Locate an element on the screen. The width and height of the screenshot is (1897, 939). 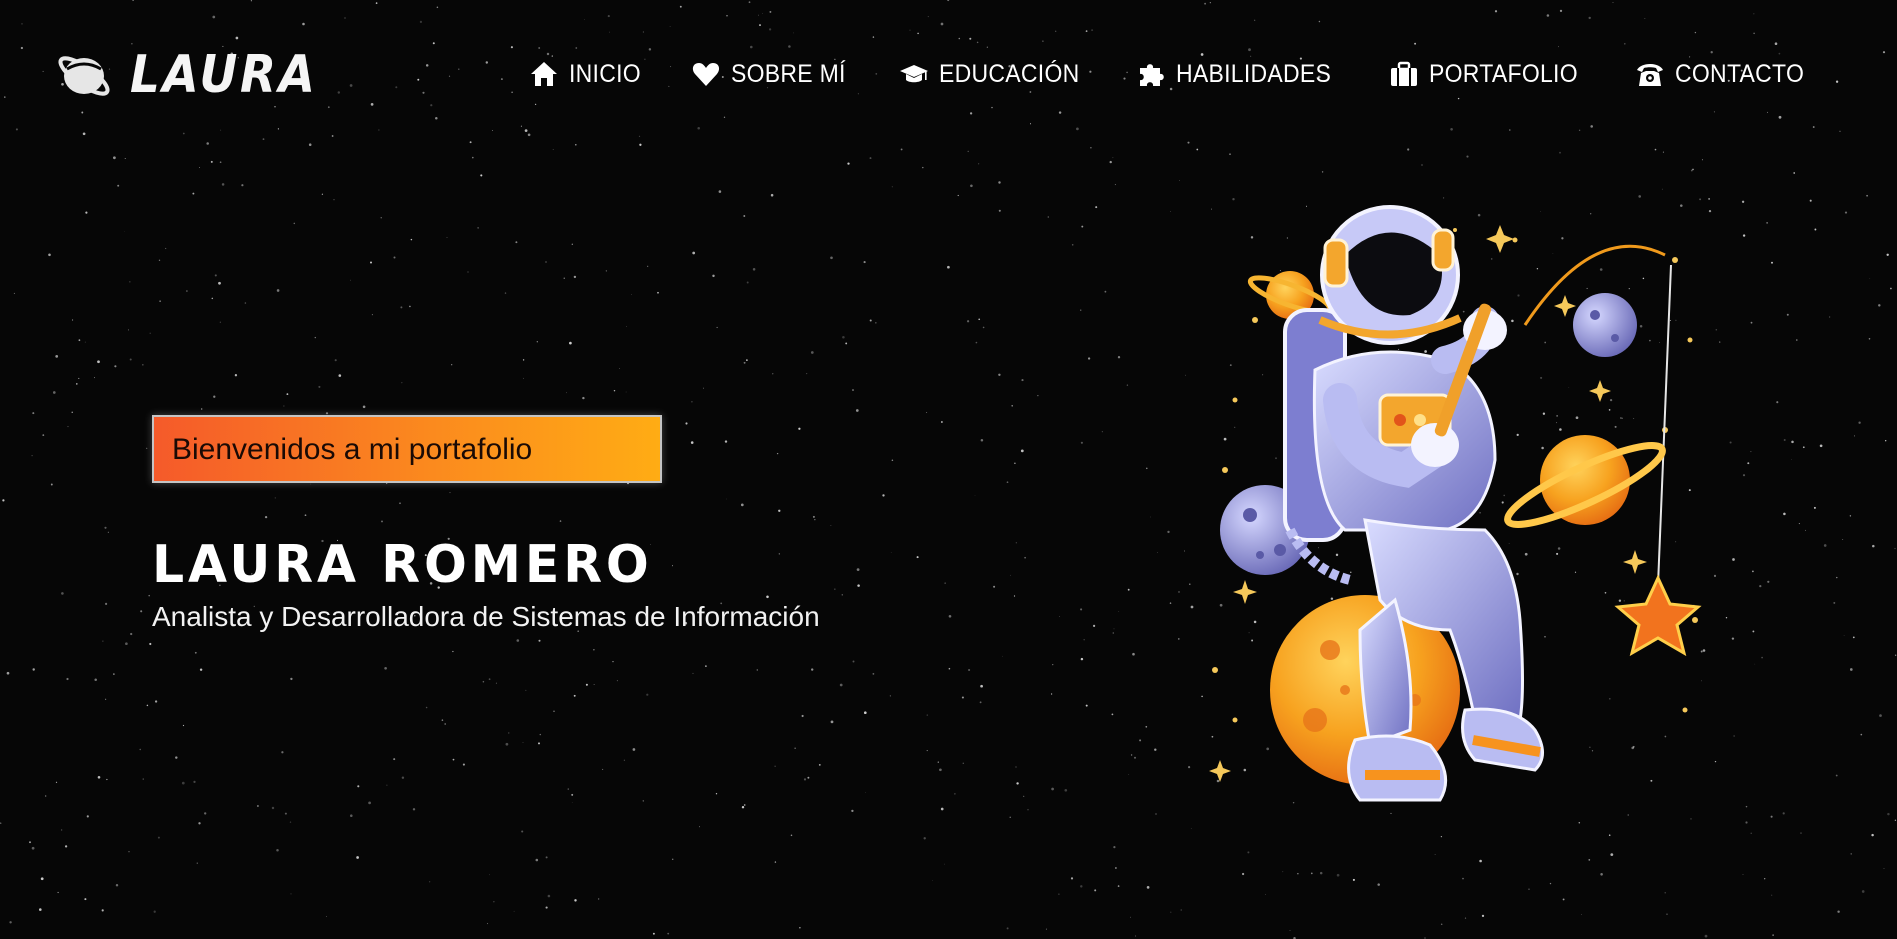
nav-item-sobre-mi: SOBRE MÍ is located at coordinates (773, 74).